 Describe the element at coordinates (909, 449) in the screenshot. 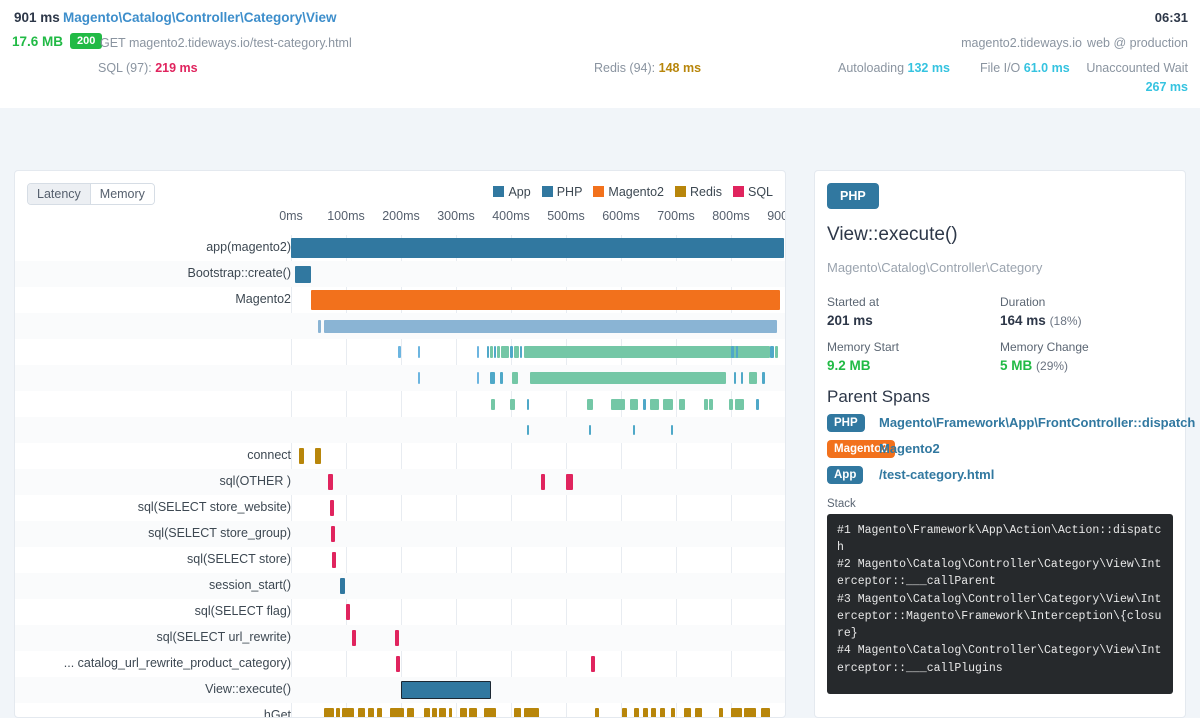

I see `parent-span-link: Magento2` at that location.